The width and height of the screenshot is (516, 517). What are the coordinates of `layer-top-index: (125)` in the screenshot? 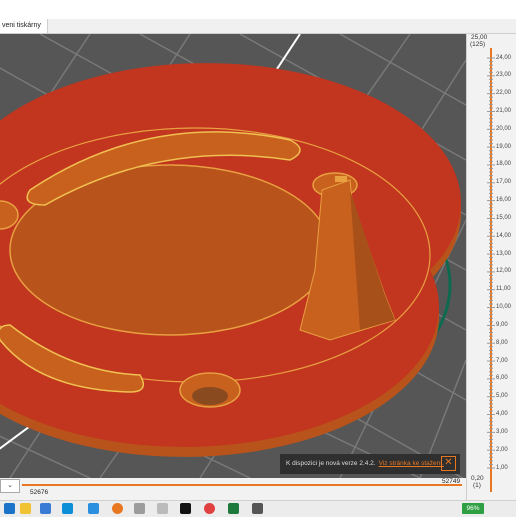 It's located at (478, 44).